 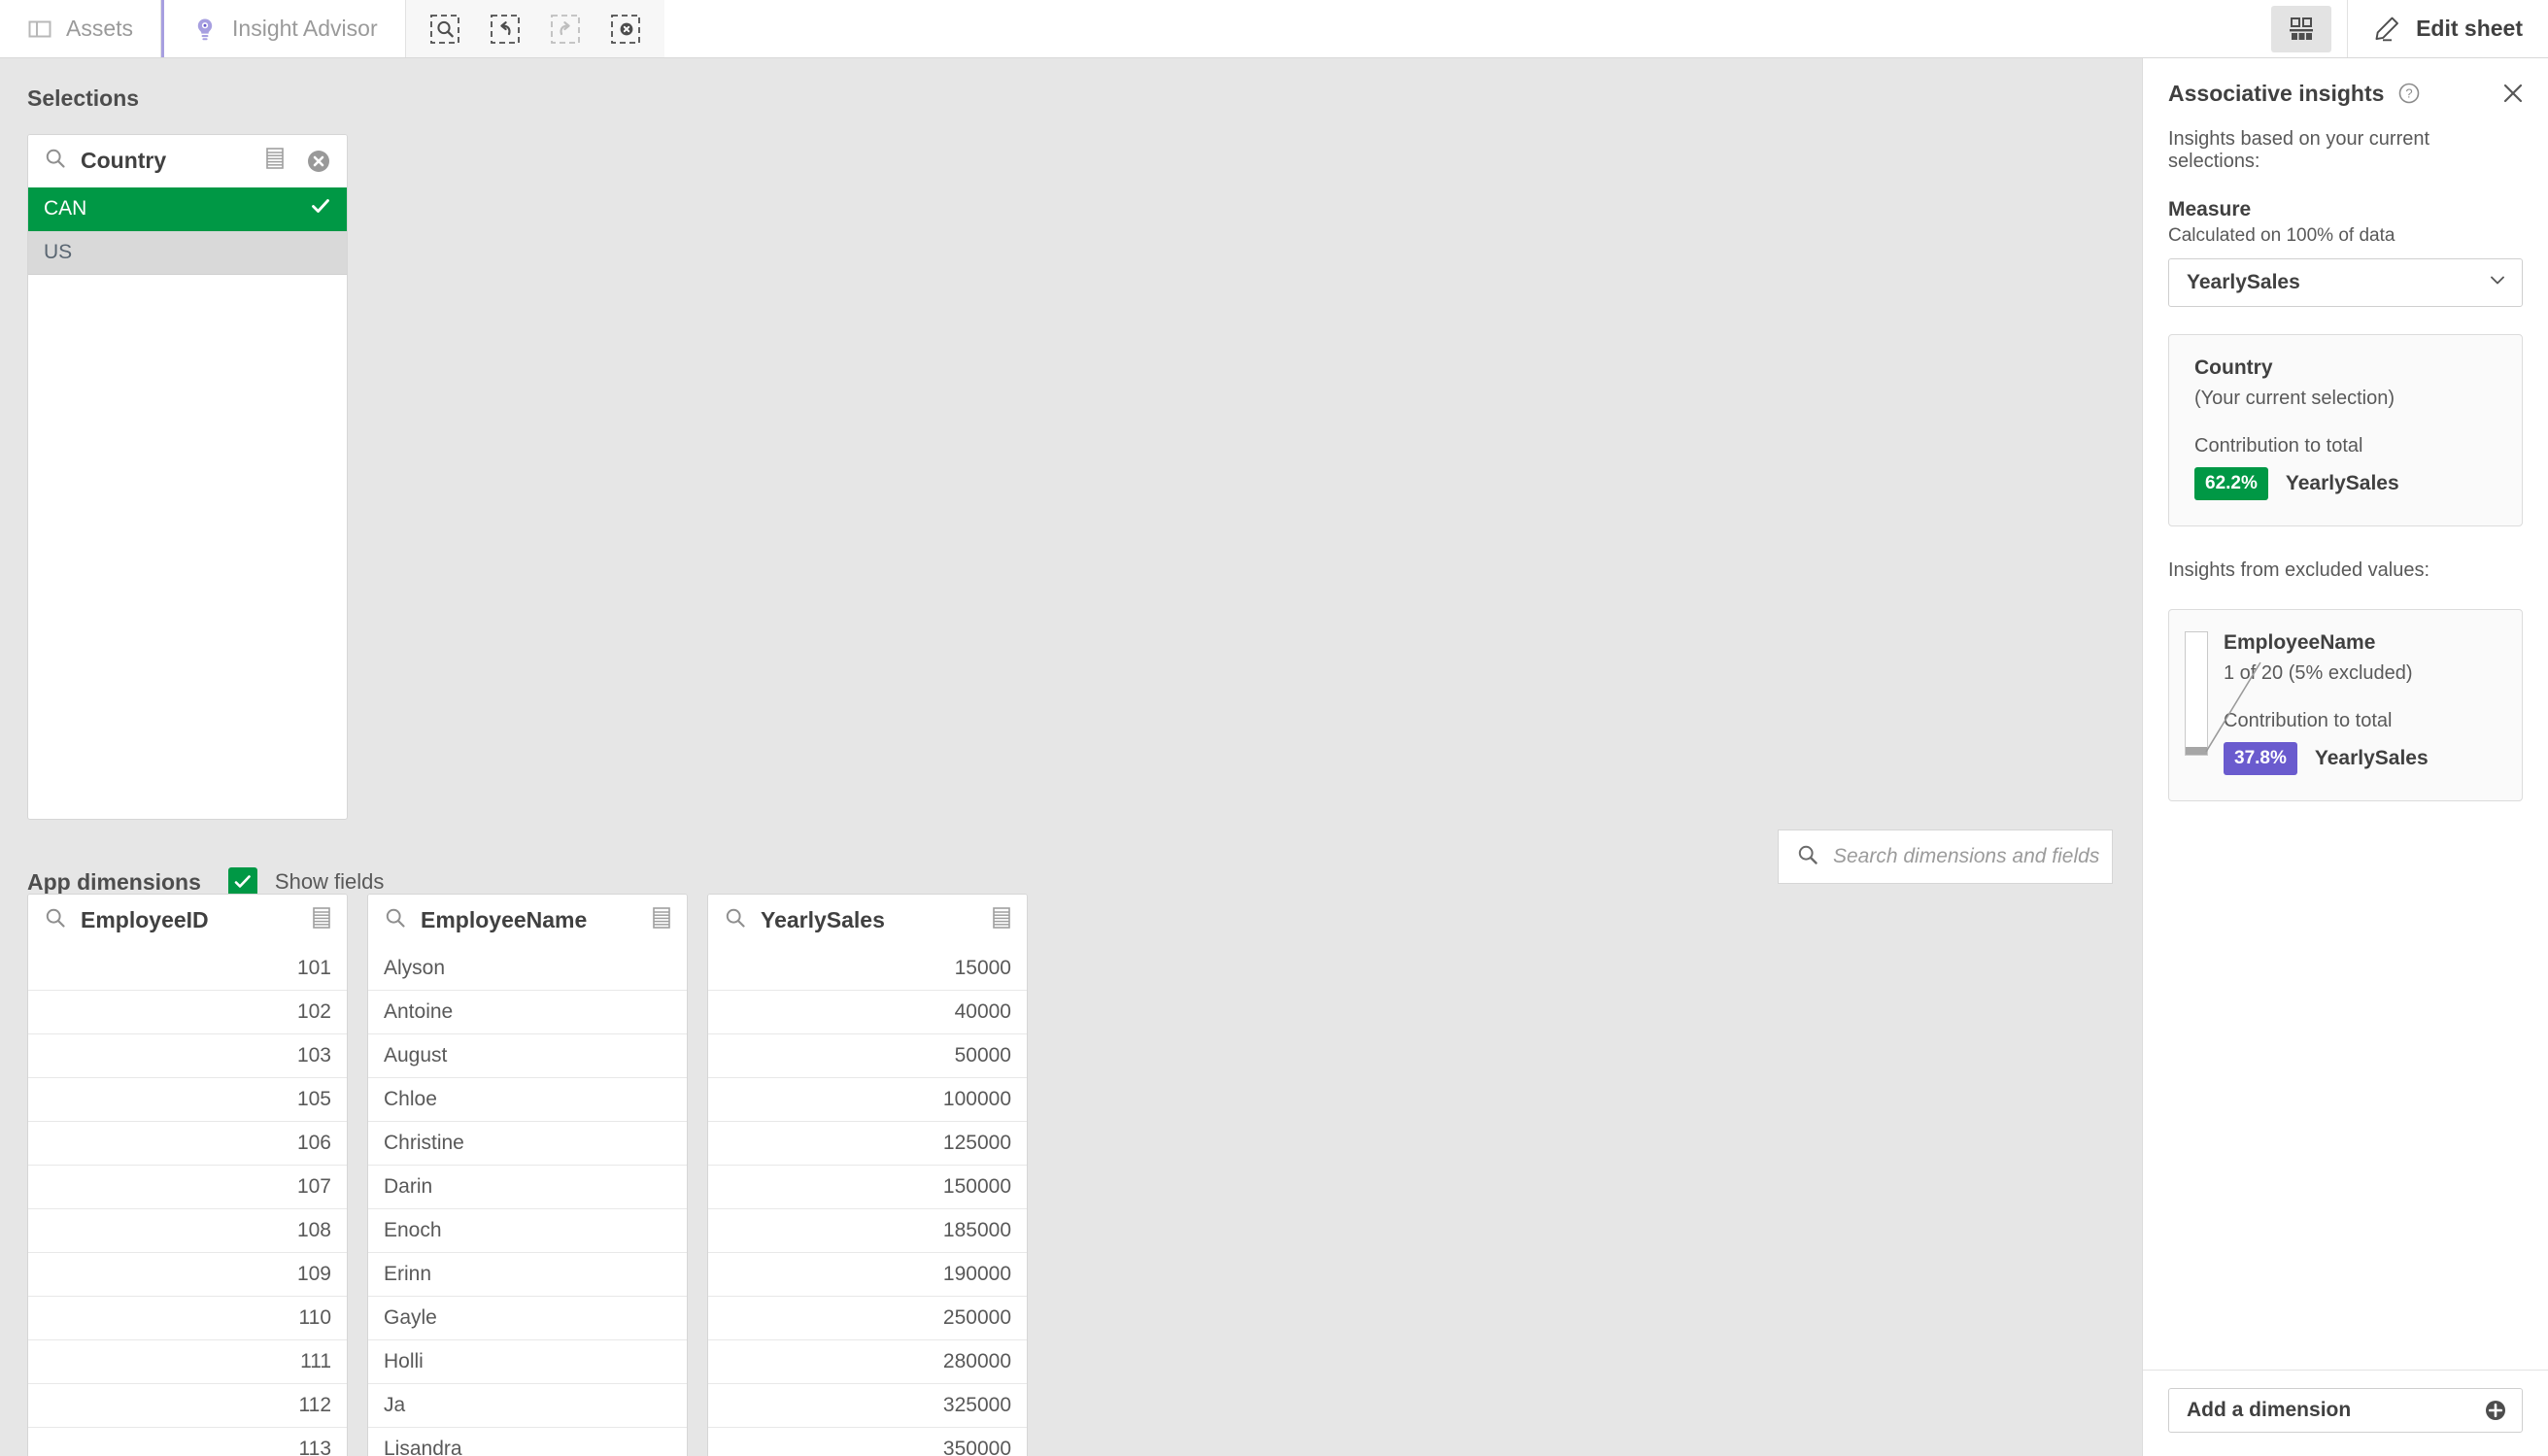 I want to click on listbox-value-row: Lisandra, so click(x=527, y=1442).